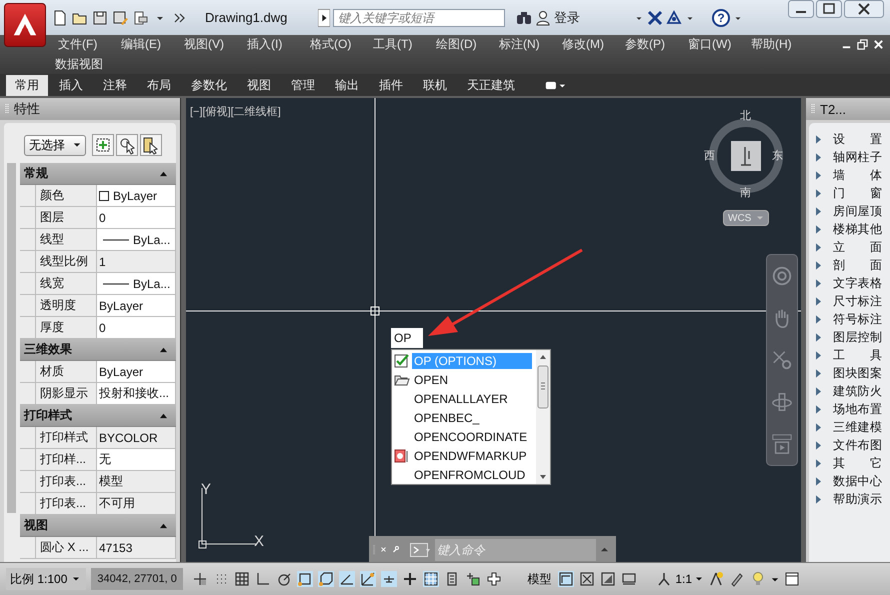 The width and height of the screenshot is (890, 595). I want to click on expand-arrow-icon, so click(324, 17).